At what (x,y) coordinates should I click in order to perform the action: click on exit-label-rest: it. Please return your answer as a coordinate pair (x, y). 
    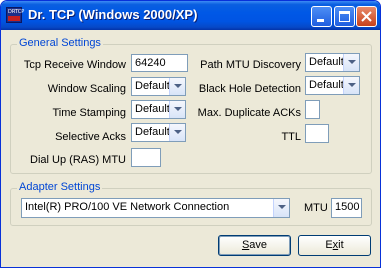
    Looking at the image, I should click on (341, 245).